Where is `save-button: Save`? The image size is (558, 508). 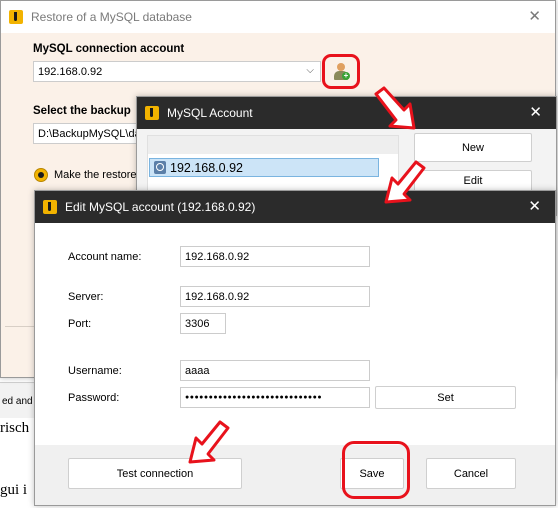 save-button: Save is located at coordinates (372, 473).